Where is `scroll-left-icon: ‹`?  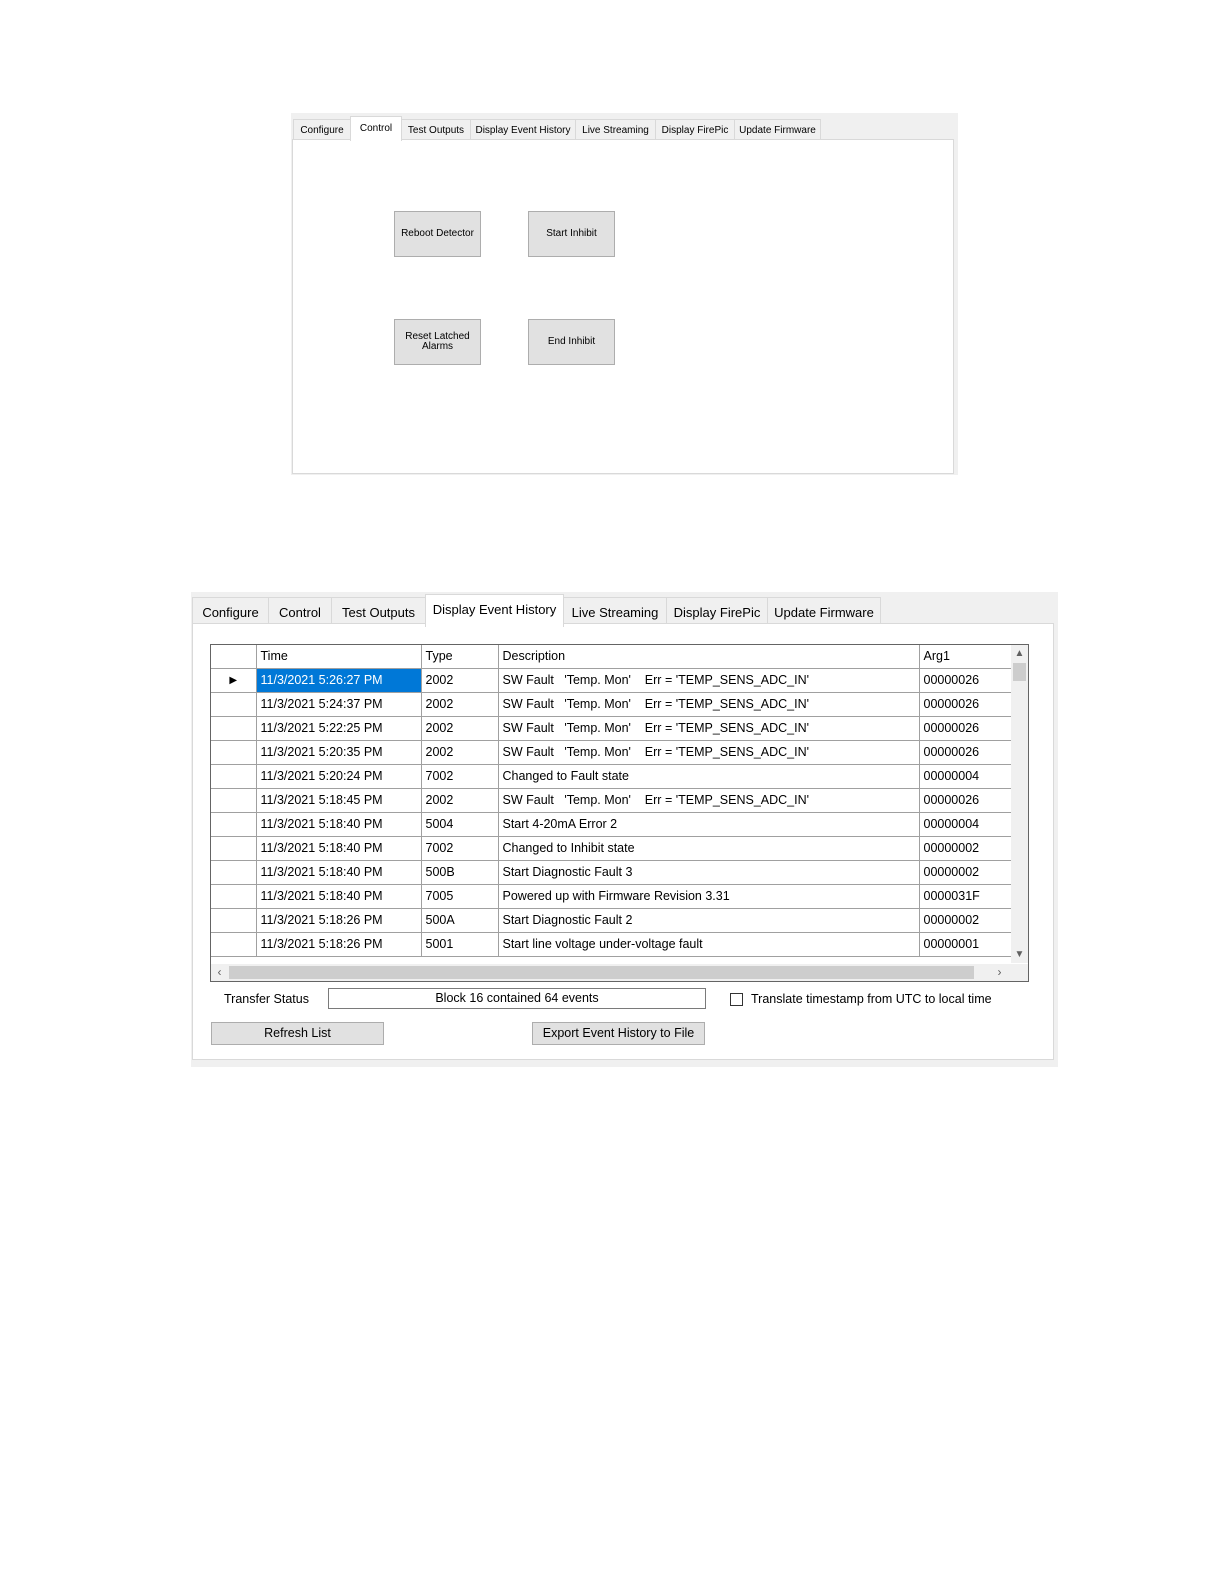
scroll-left-icon: ‹ is located at coordinates (219, 972).